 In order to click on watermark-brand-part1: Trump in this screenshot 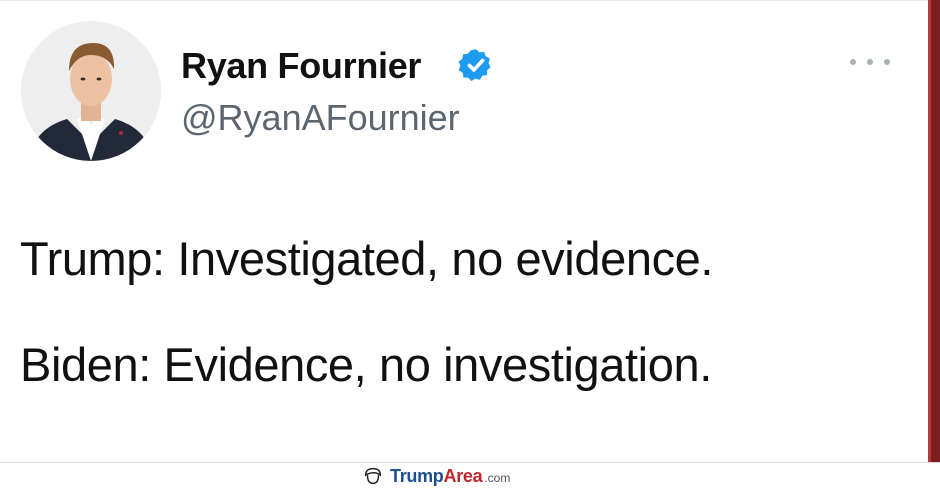, I will do `click(417, 475)`.